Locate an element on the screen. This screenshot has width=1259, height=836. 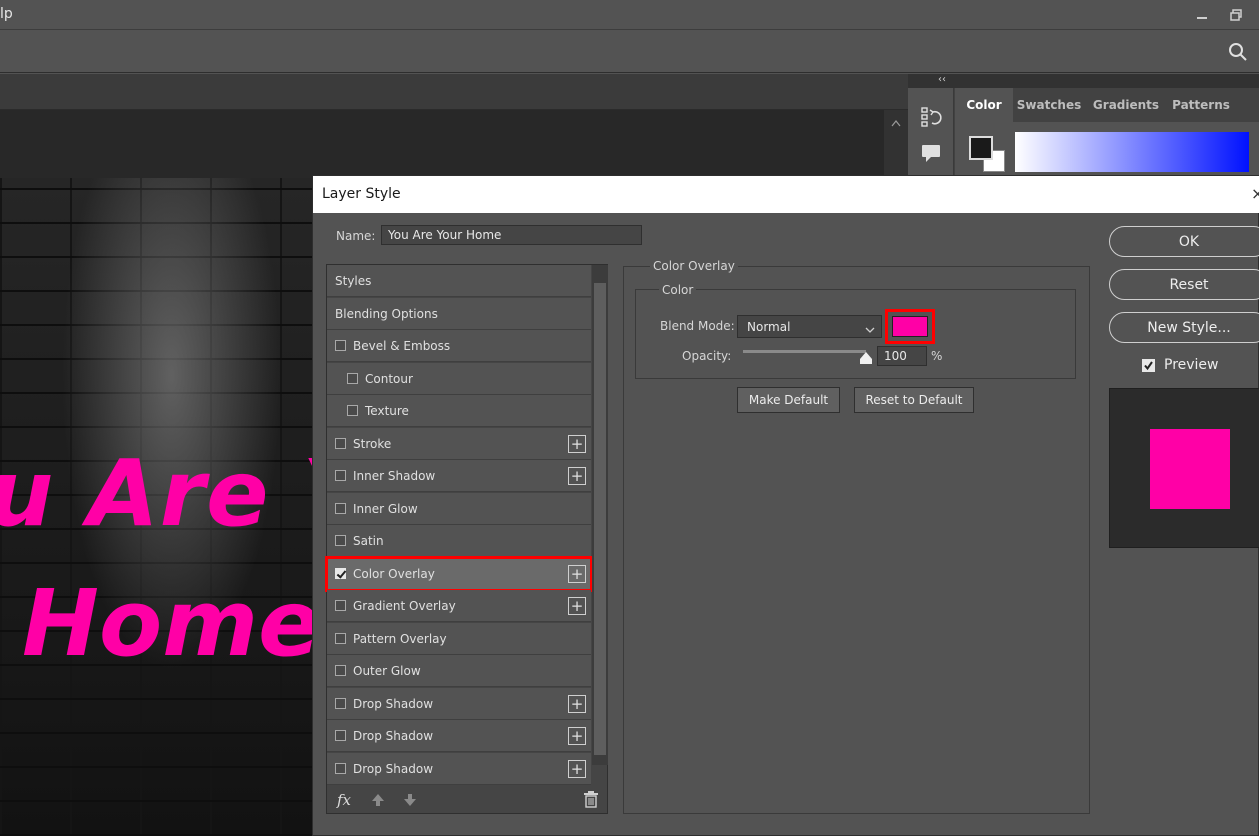
style-item-label: Stroke is located at coordinates (372, 443).